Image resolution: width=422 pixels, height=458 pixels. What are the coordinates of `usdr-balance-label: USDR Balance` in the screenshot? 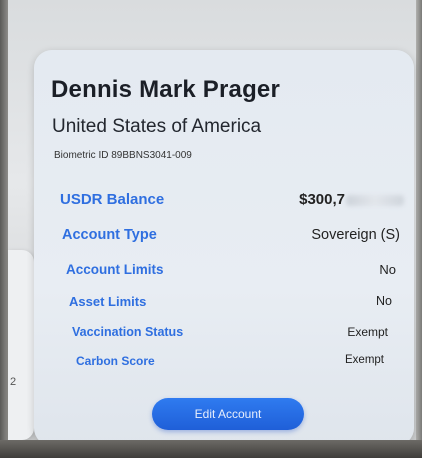 It's located at (112, 199).